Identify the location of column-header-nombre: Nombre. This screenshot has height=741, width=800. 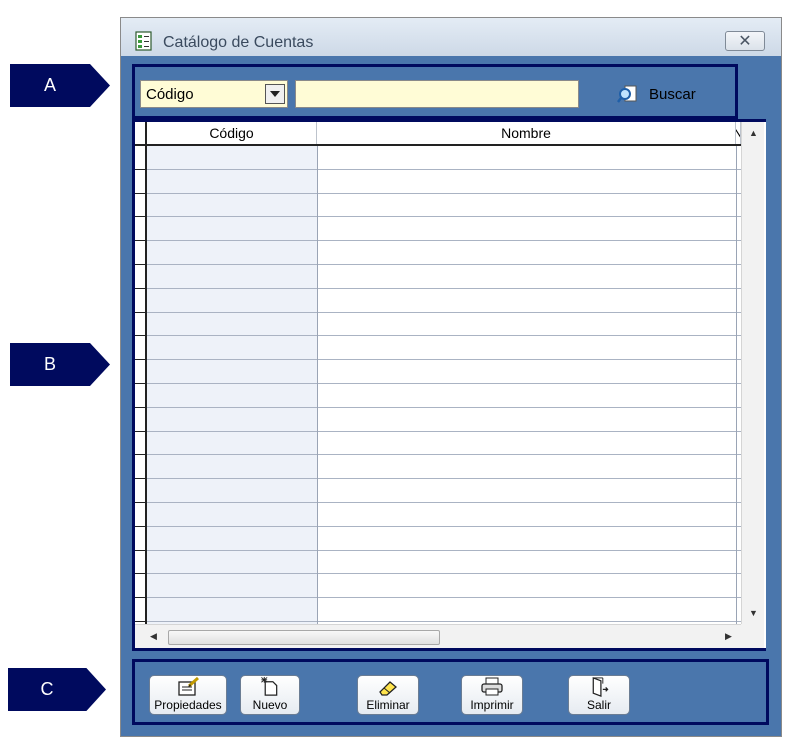
(526, 133).